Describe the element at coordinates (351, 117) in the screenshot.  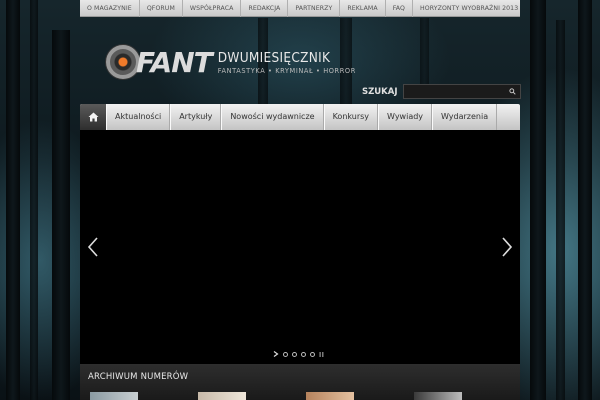
I see `nav-konkursy: Konkursy` at that location.